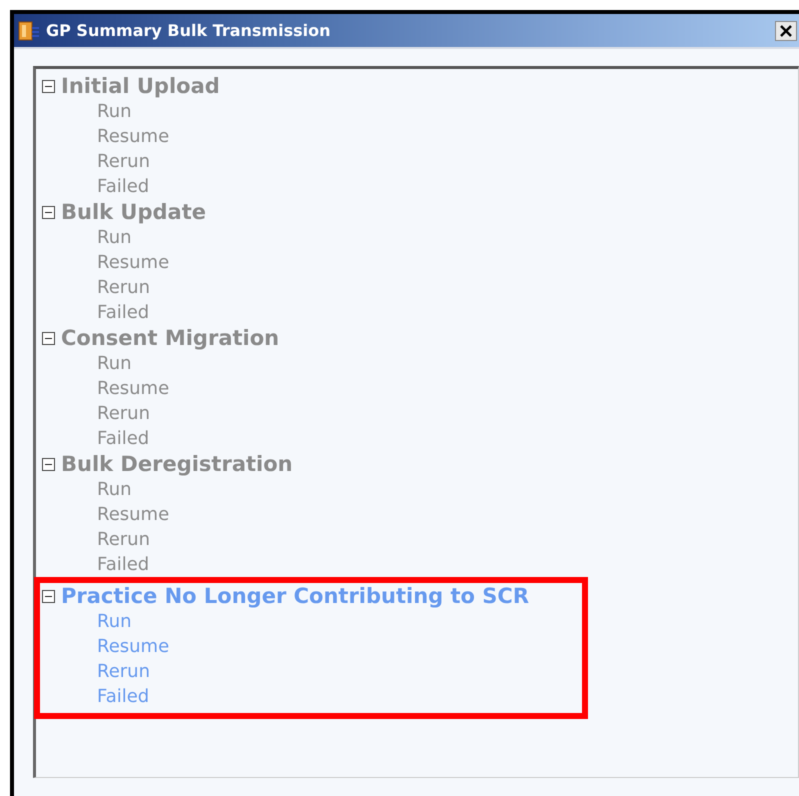  I want to click on window-title: GP Summary Bulk Transmission, so click(189, 30).